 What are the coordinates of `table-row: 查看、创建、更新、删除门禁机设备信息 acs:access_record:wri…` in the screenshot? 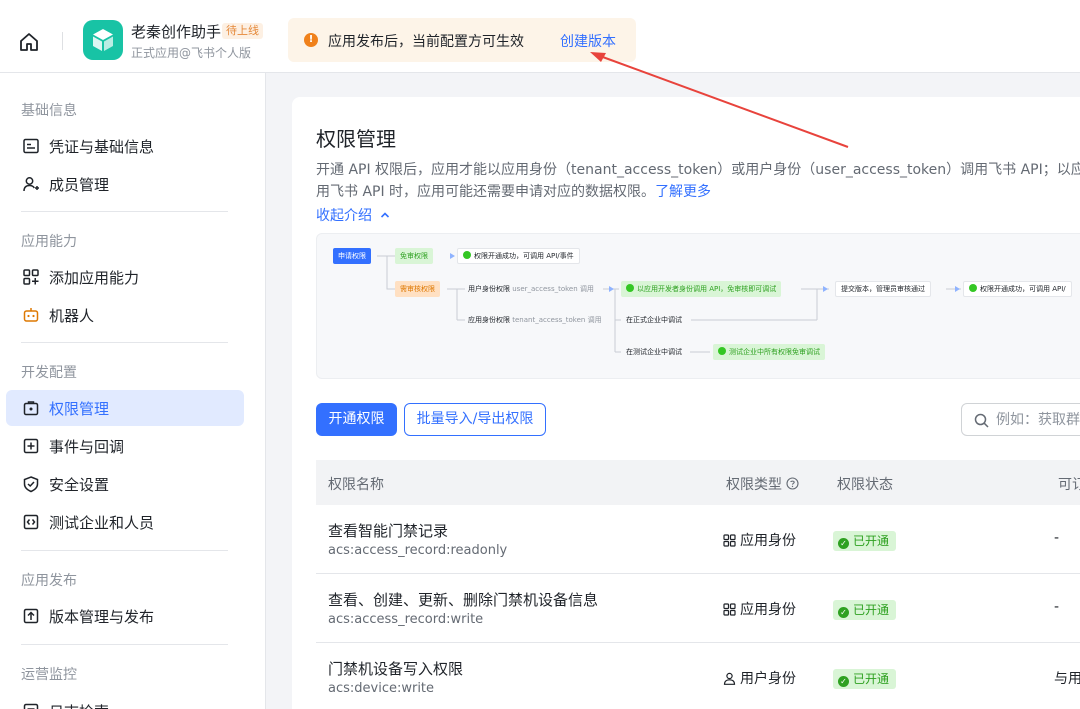 It's located at (698, 608).